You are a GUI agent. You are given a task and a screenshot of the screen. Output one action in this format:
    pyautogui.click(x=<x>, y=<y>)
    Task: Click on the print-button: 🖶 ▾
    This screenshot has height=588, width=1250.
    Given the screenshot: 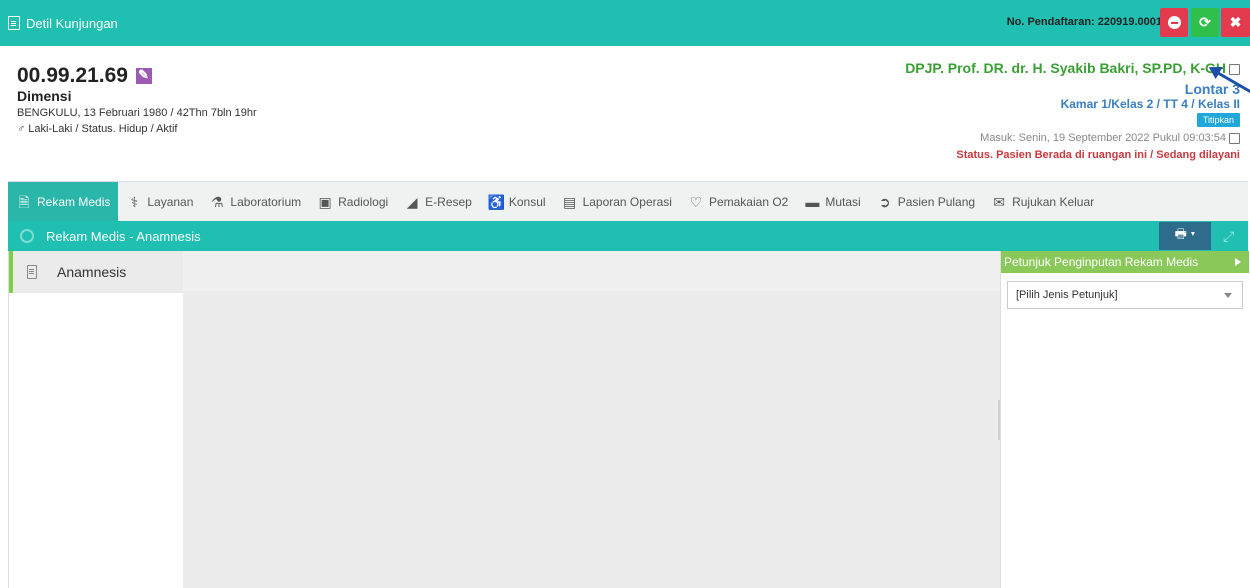 What is the action you would take?
    pyautogui.click(x=1185, y=236)
    